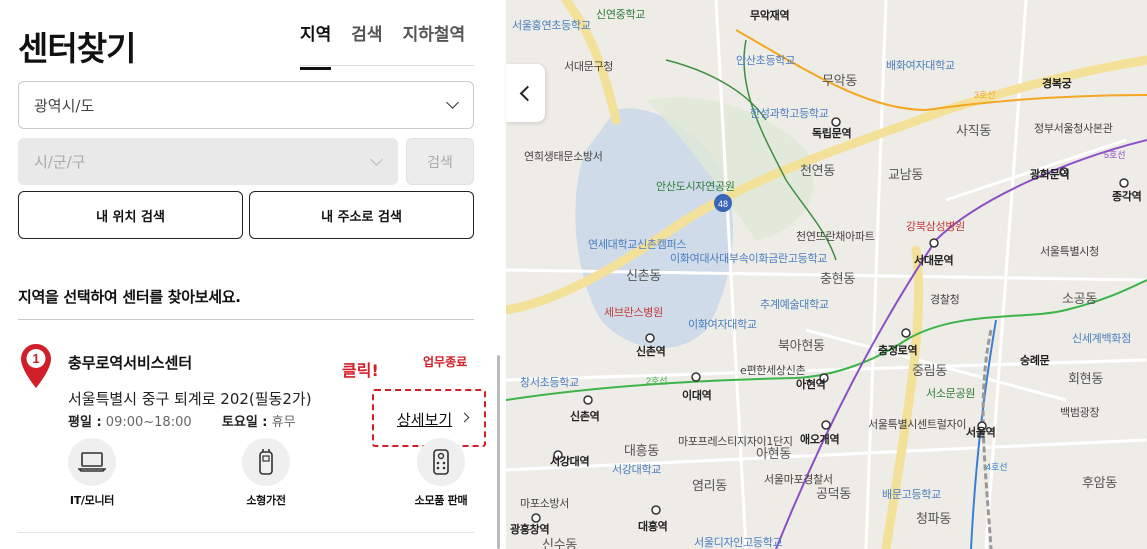 The height and width of the screenshot is (549, 1147). What do you see at coordinates (935, 226) in the screenshot?
I see `map-label: 강북삼성병원` at bounding box center [935, 226].